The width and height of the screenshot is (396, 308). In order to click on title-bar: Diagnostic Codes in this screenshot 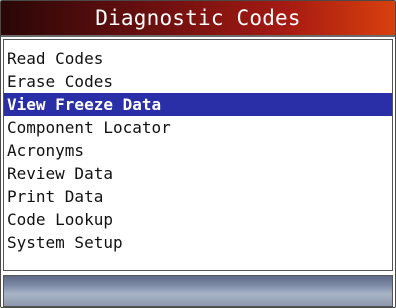, I will do `click(198, 19)`.